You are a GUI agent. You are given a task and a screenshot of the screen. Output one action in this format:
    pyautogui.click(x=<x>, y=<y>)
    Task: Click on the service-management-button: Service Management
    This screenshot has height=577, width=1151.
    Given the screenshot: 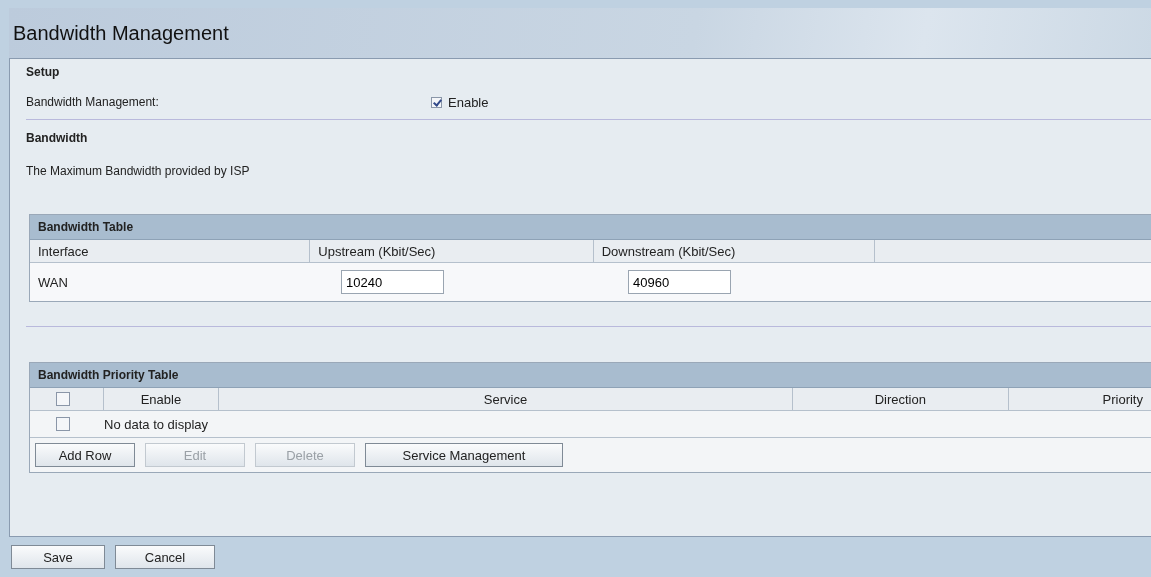 What is the action you would take?
    pyautogui.click(x=464, y=455)
    